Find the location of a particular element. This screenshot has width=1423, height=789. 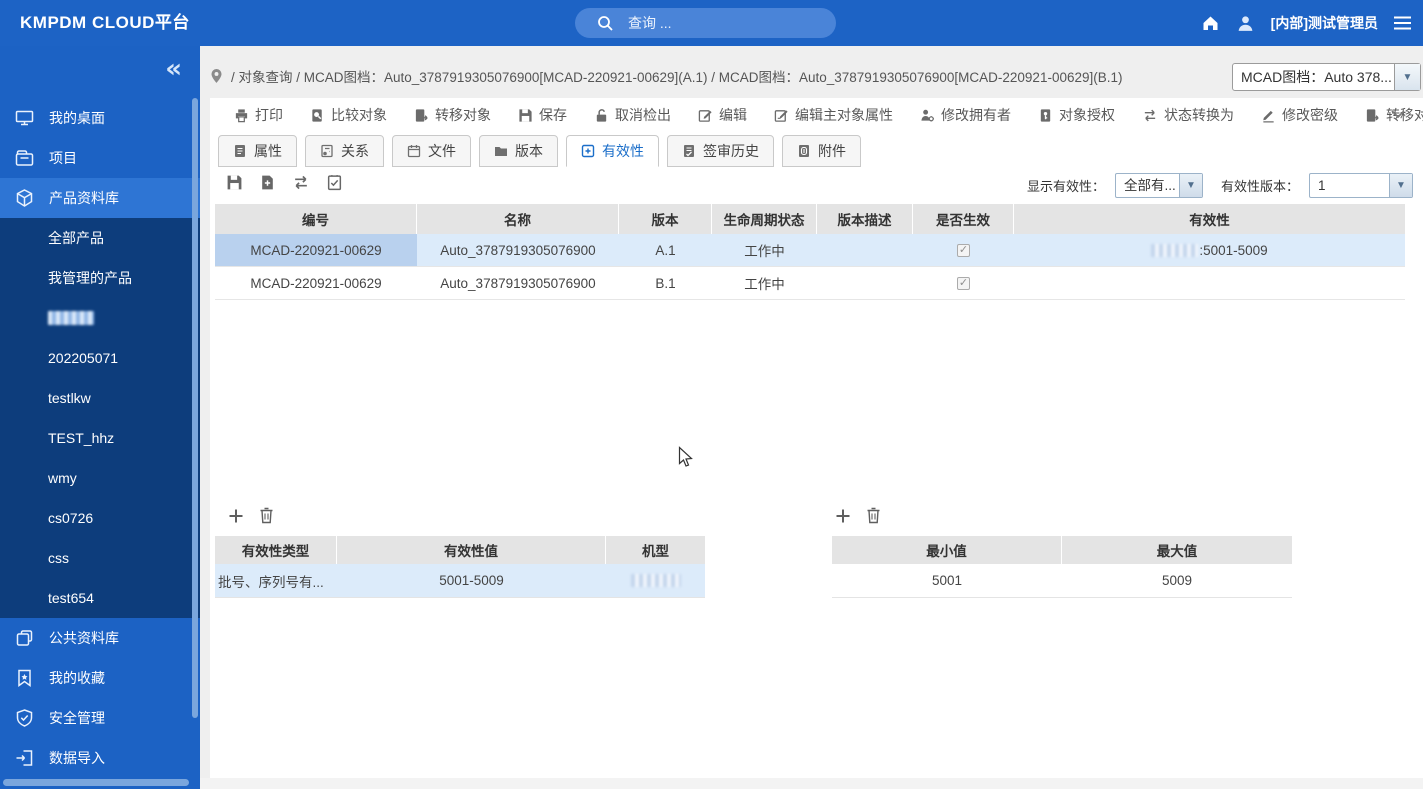

column-header: 有效性类型 is located at coordinates (276, 550).